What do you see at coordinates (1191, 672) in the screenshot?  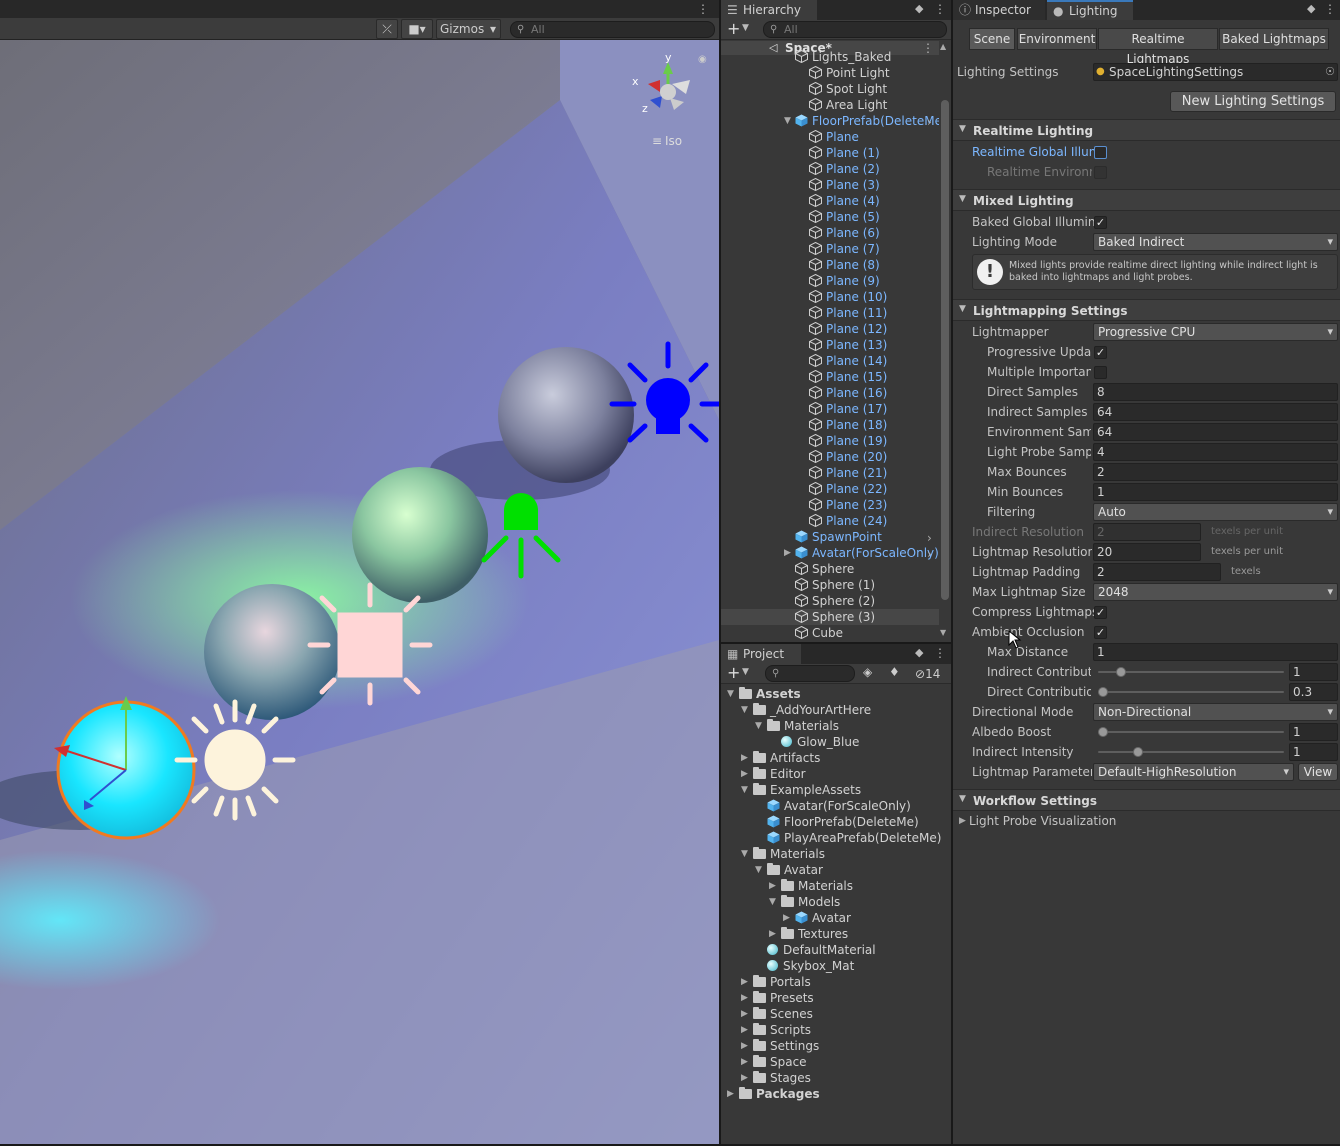 I see `indirect-contribution-slider` at bounding box center [1191, 672].